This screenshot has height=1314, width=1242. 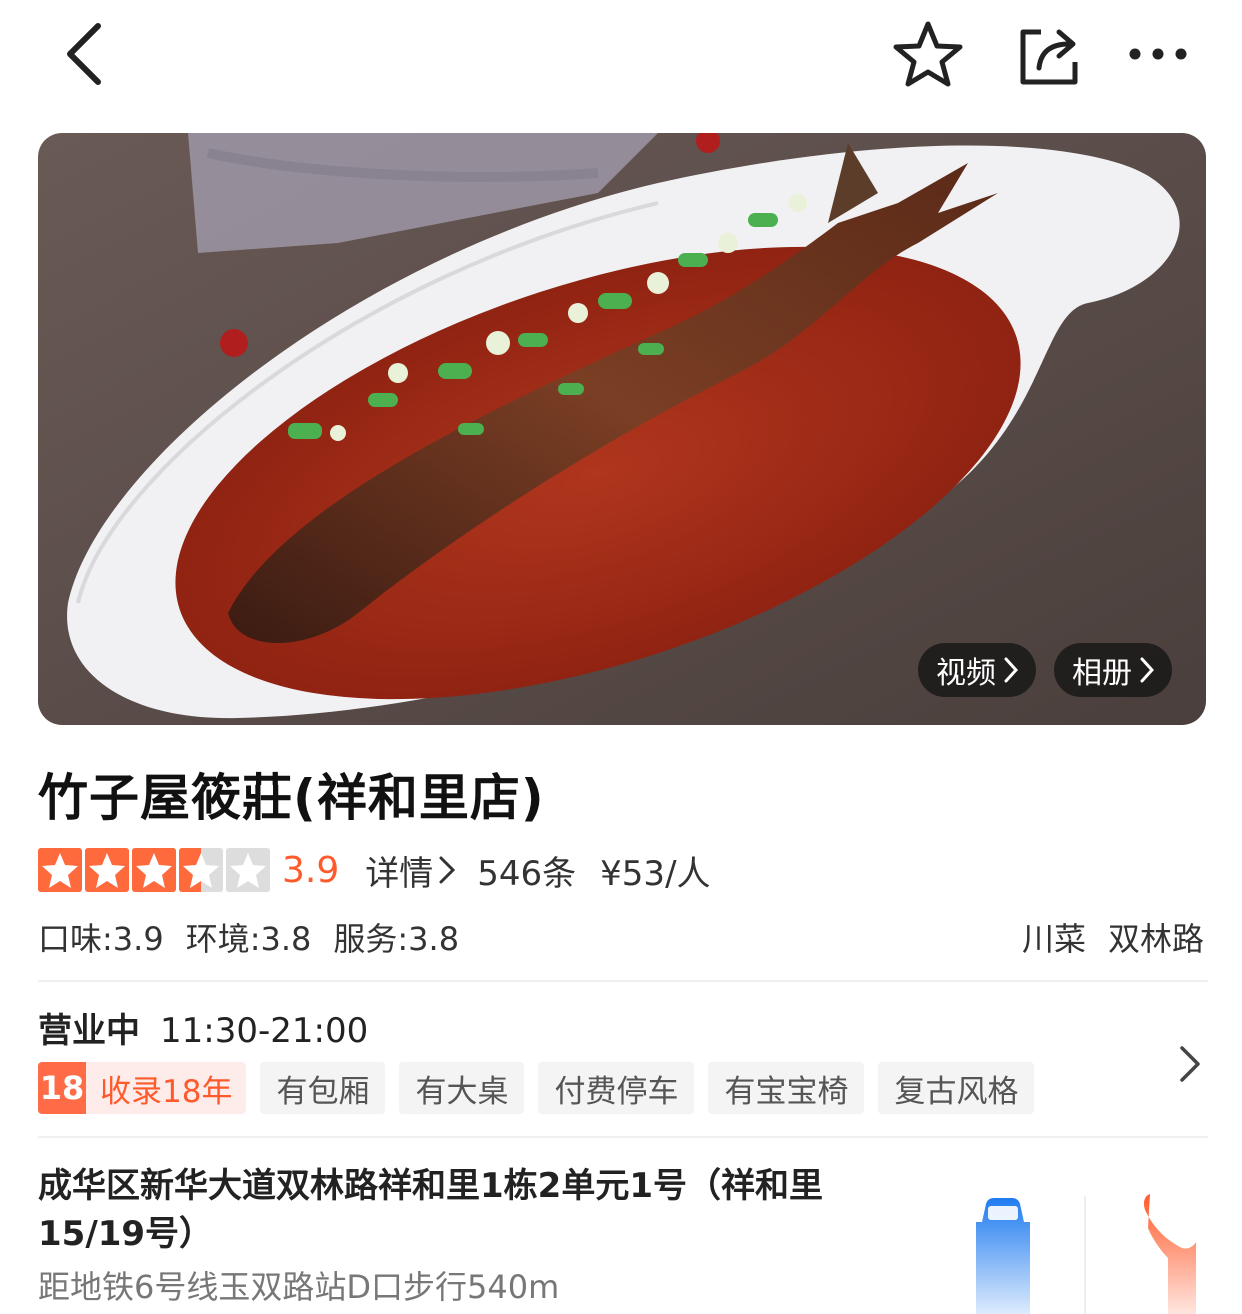 I want to click on rating-row: 3.9 详情 546条 ¥53/人, so click(x=374, y=870).